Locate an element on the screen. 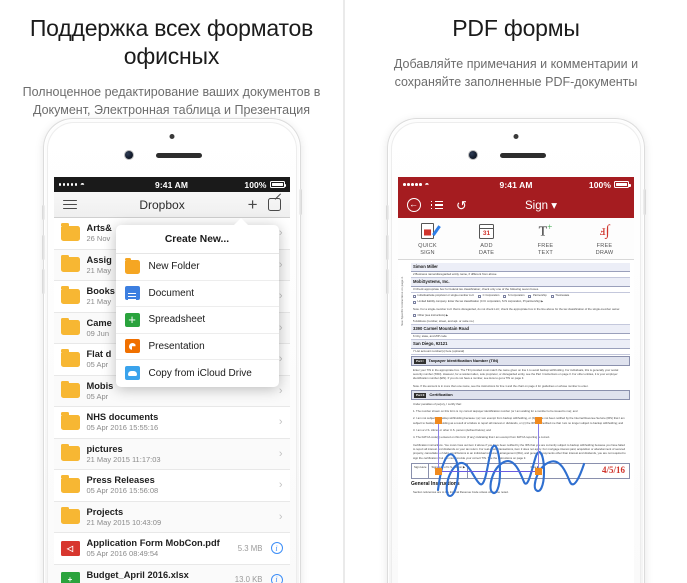 The width and height of the screenshot is (687, 583). battery-area: 100% is located at coordinates (237, 184).